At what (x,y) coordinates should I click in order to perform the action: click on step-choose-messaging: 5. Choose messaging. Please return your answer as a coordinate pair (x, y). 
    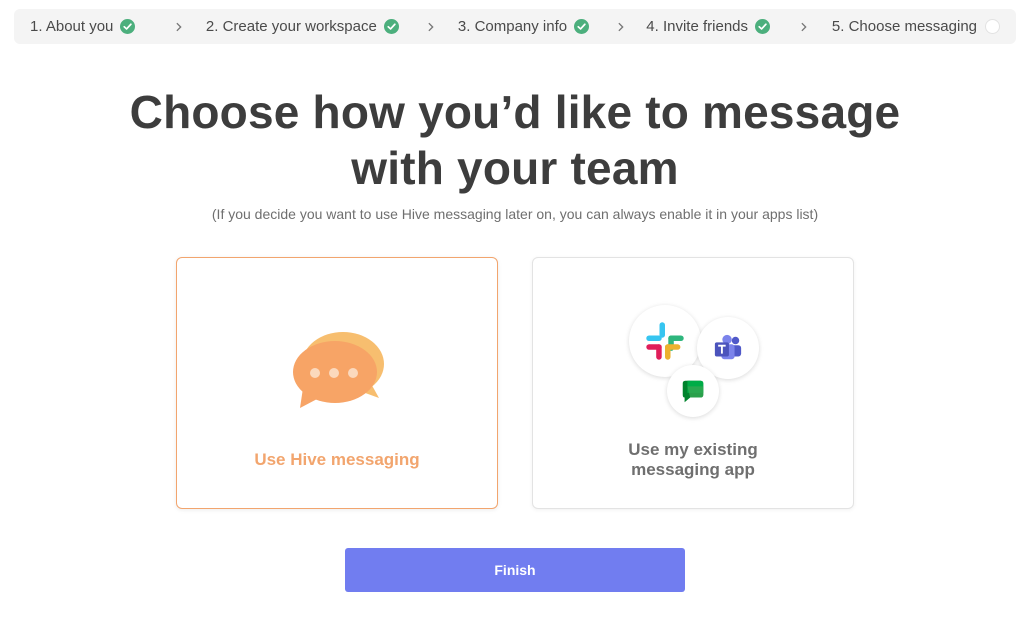
    Looking at the image, I should click on (916, 26).